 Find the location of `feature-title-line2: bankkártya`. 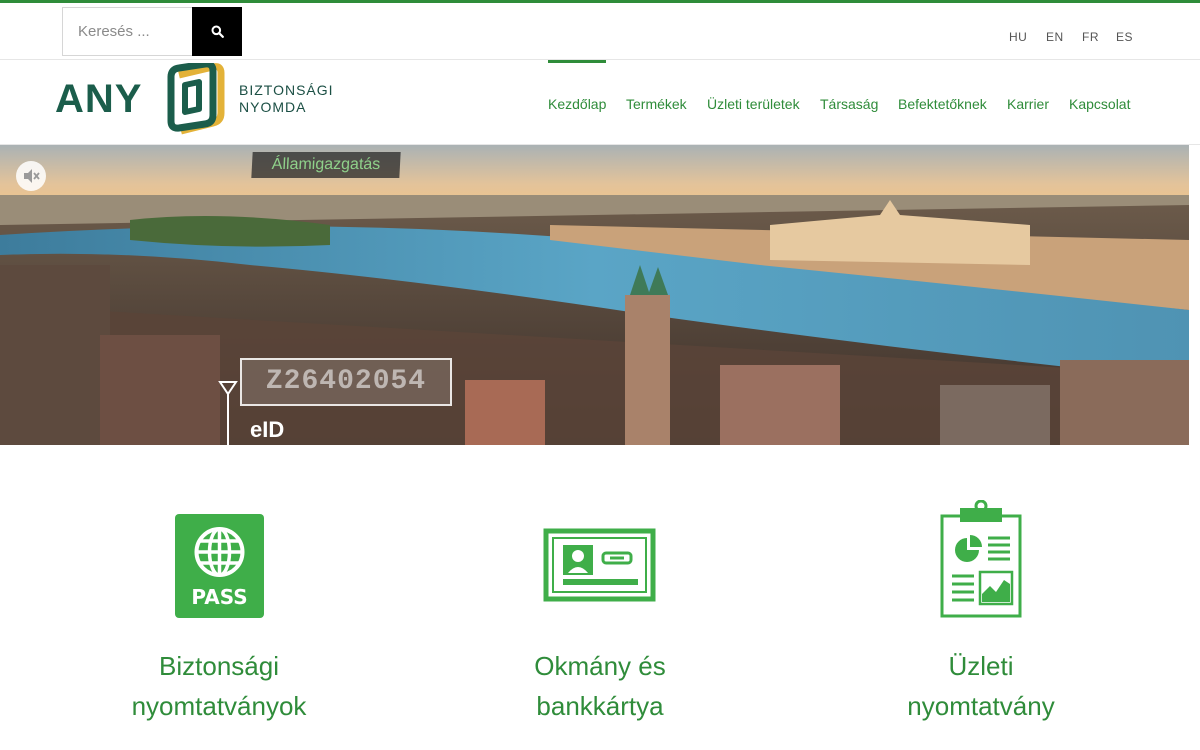

feature-title-line2: bankkártya is located at coordinates (600, 706).